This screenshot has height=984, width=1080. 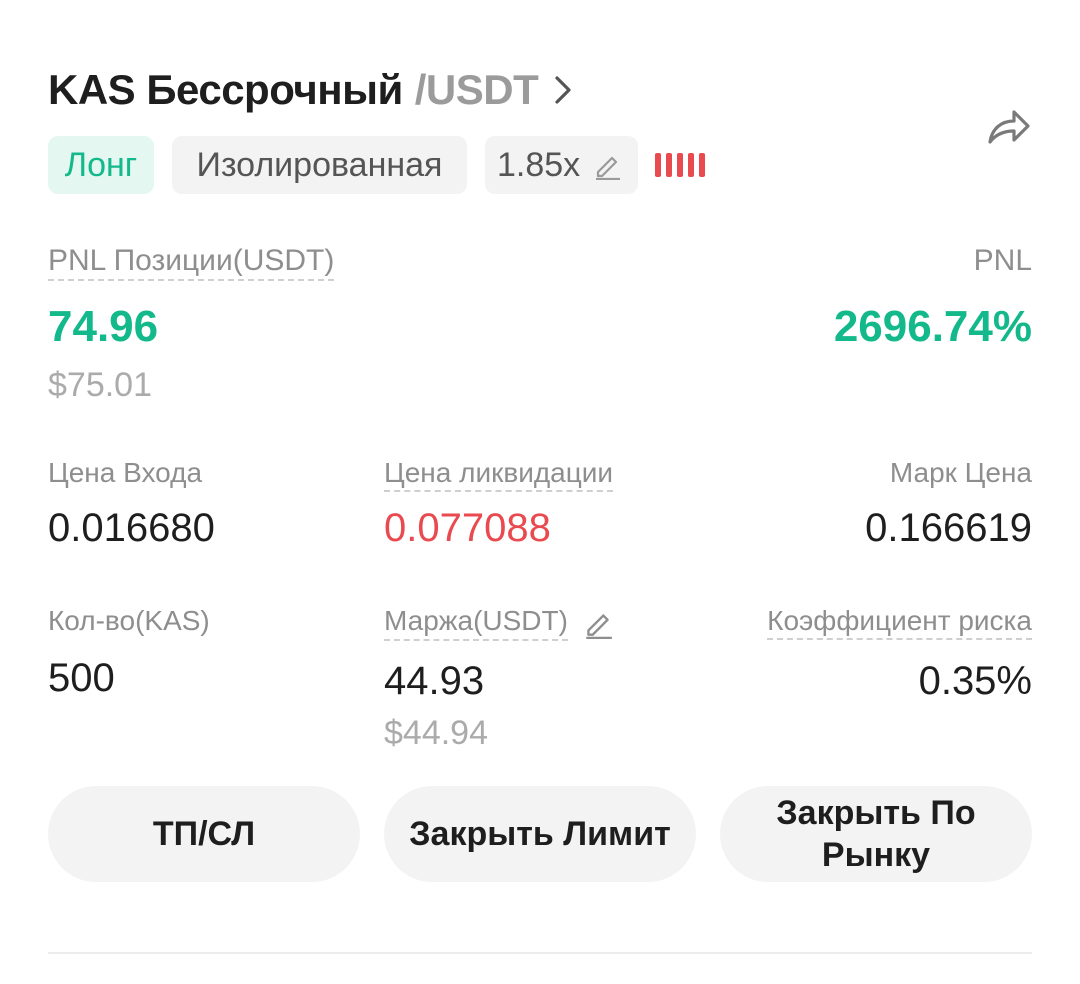 I want to click on symbol-name: KAS Бессрочный, so click(x=225, y=89).